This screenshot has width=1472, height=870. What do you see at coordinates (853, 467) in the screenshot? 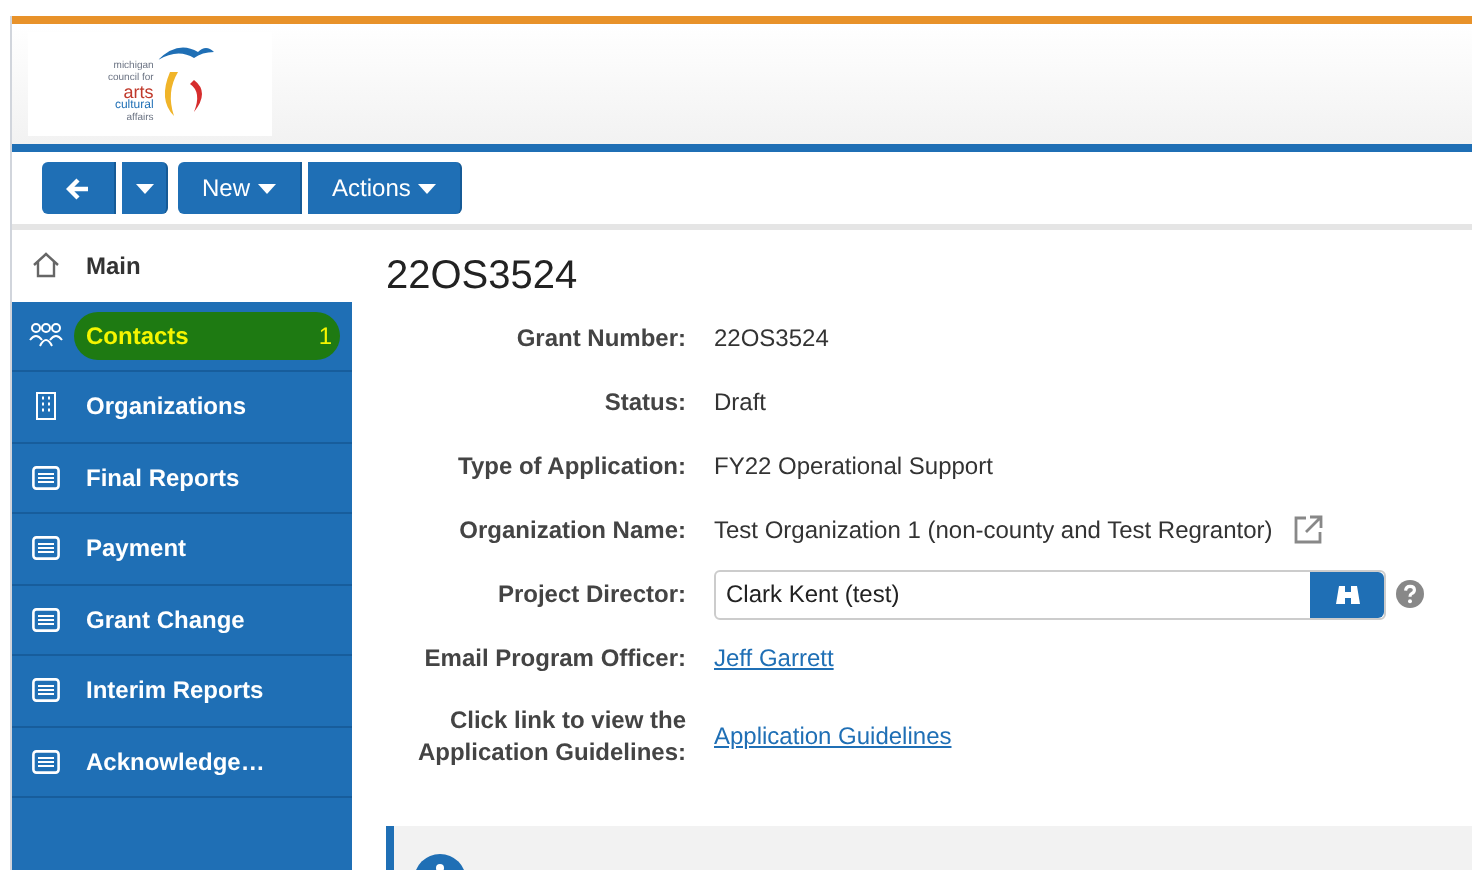
I see `field-value: FY22 Operational Support` at bounding box center [853, 467].